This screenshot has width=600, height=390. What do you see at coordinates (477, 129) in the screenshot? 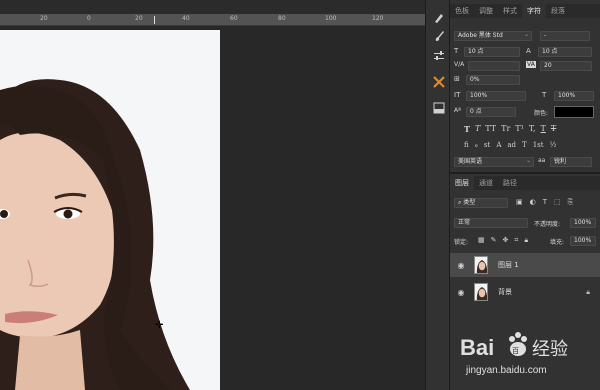
I see `faux-italic-button: T` at bounding box center [477, 129].